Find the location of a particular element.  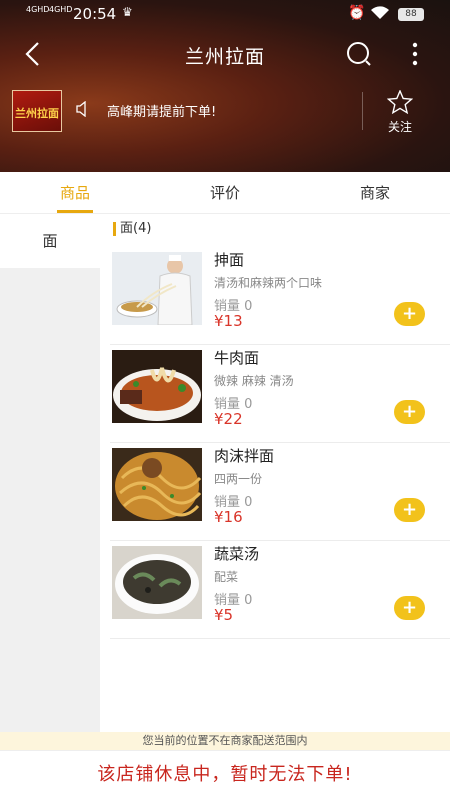

item-price: ¥16 is located at coordinates (228, 517).